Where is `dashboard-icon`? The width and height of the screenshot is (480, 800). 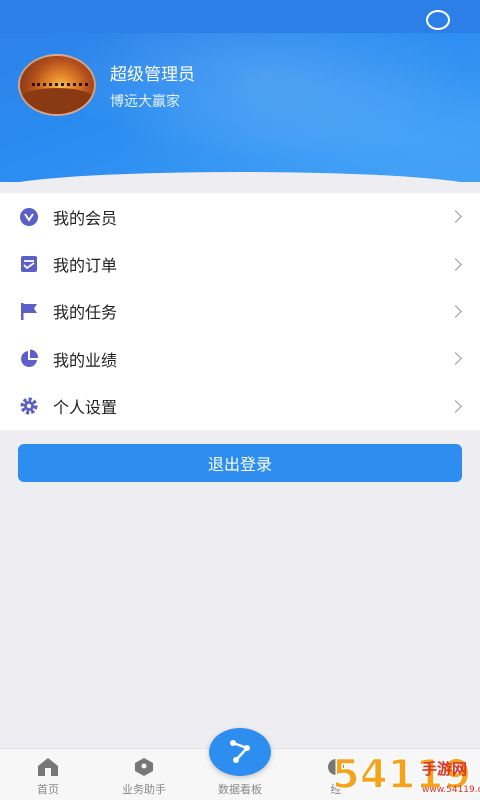 dashboard-icon is located at coordinates (240, 751).